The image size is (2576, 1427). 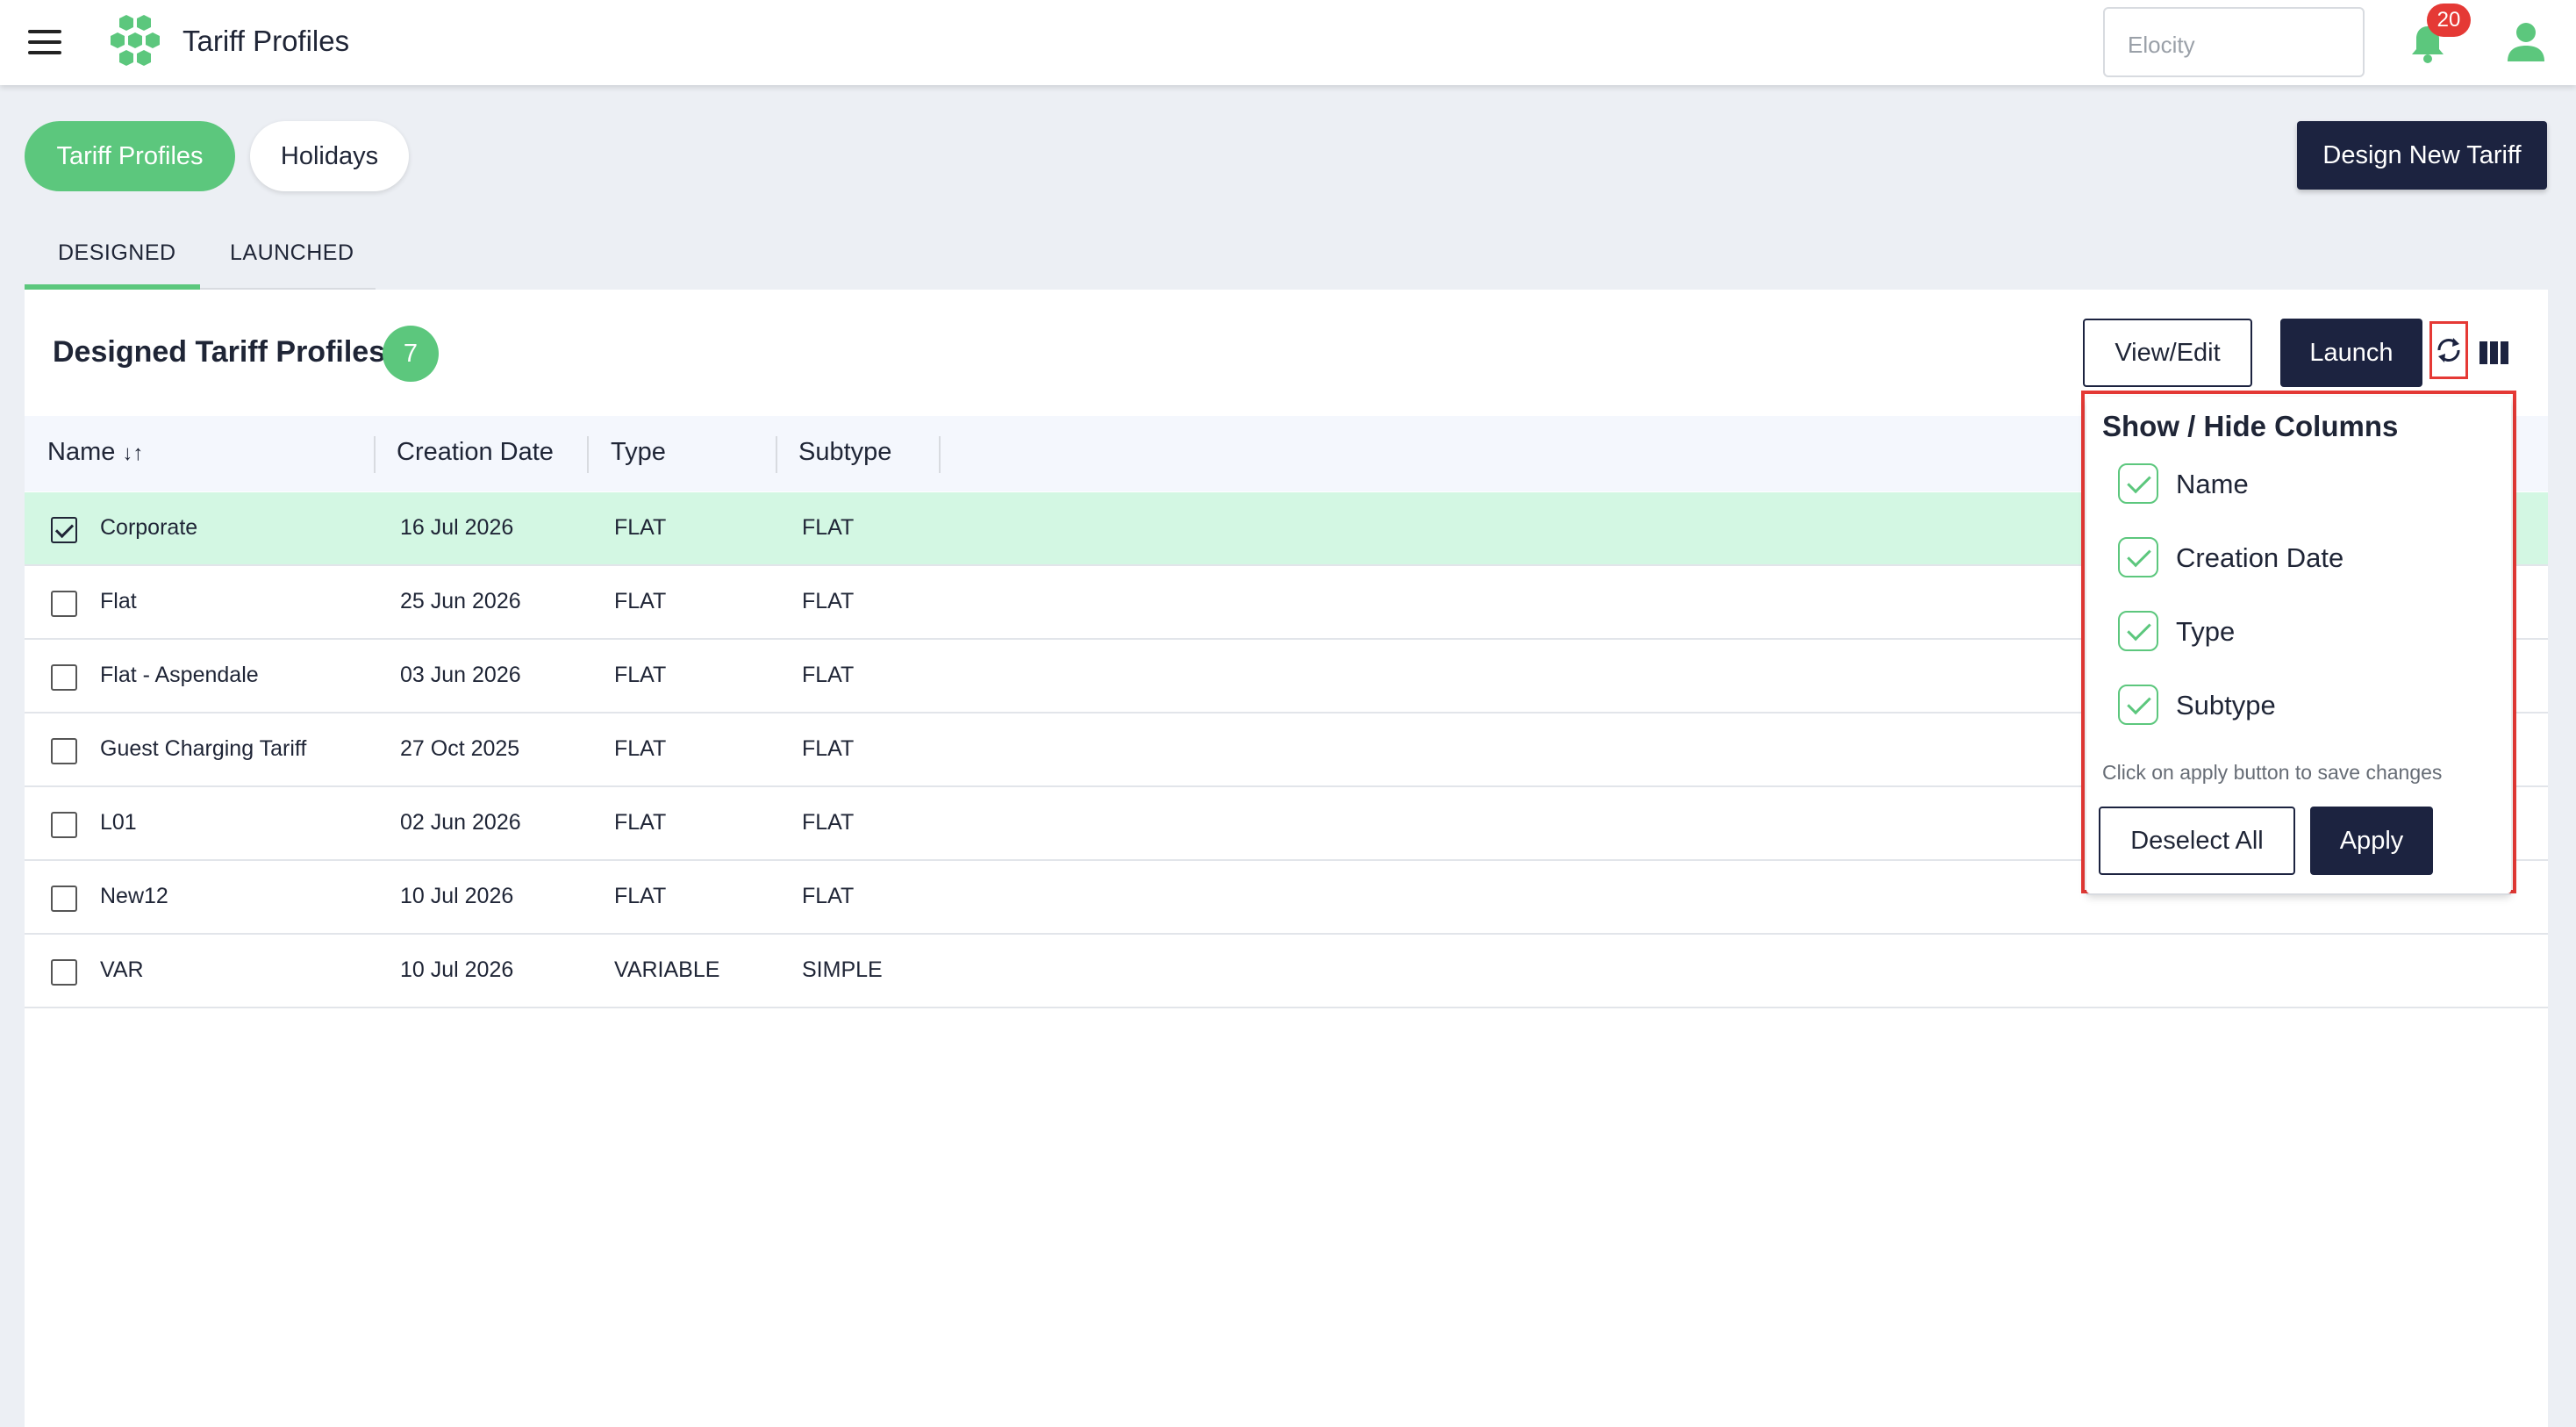 What do you see at coordinates (2206, 631) in the screenshot?
I see `column-toggle-label: Type` at bounding box center [2206, 631].